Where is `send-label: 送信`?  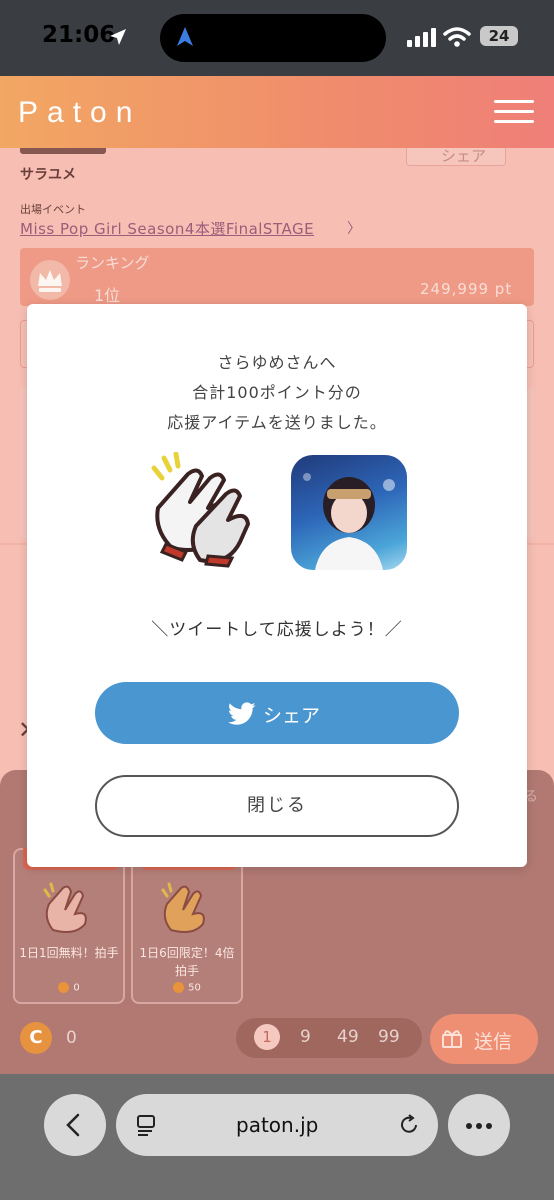 send-label: 送信 is located at coordinates (493, 1042).